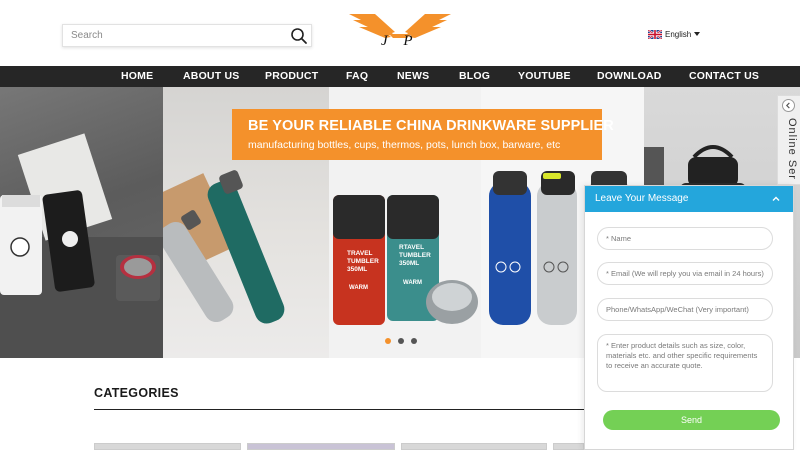  I want to click on categories-divider, so click(339, 409).